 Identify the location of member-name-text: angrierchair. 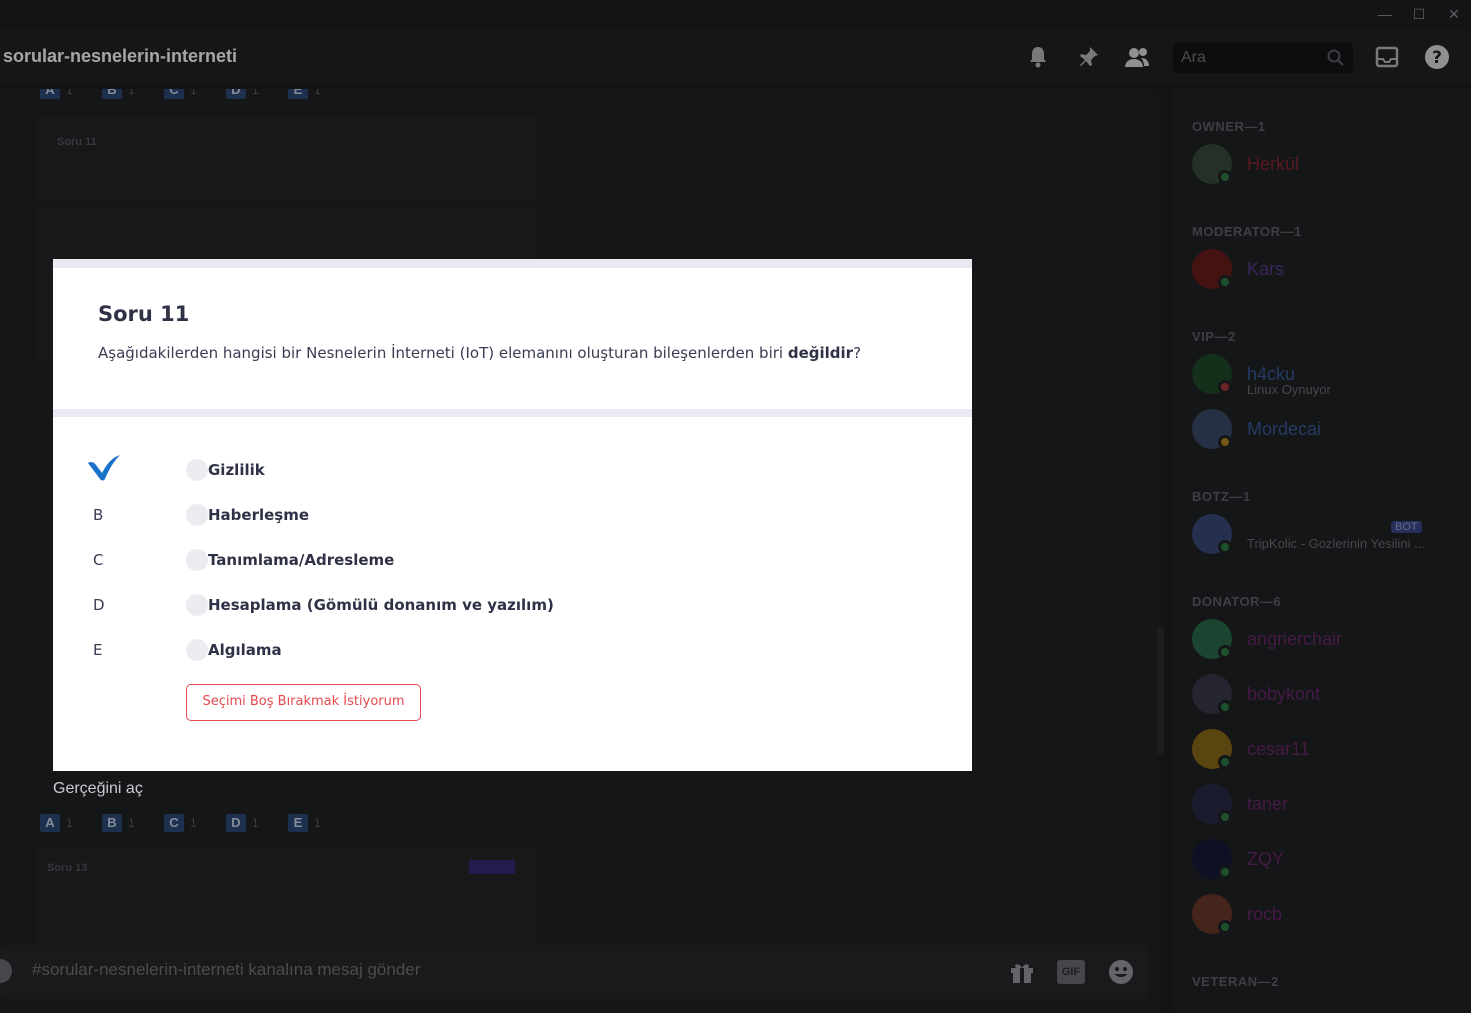
(1295, 639).